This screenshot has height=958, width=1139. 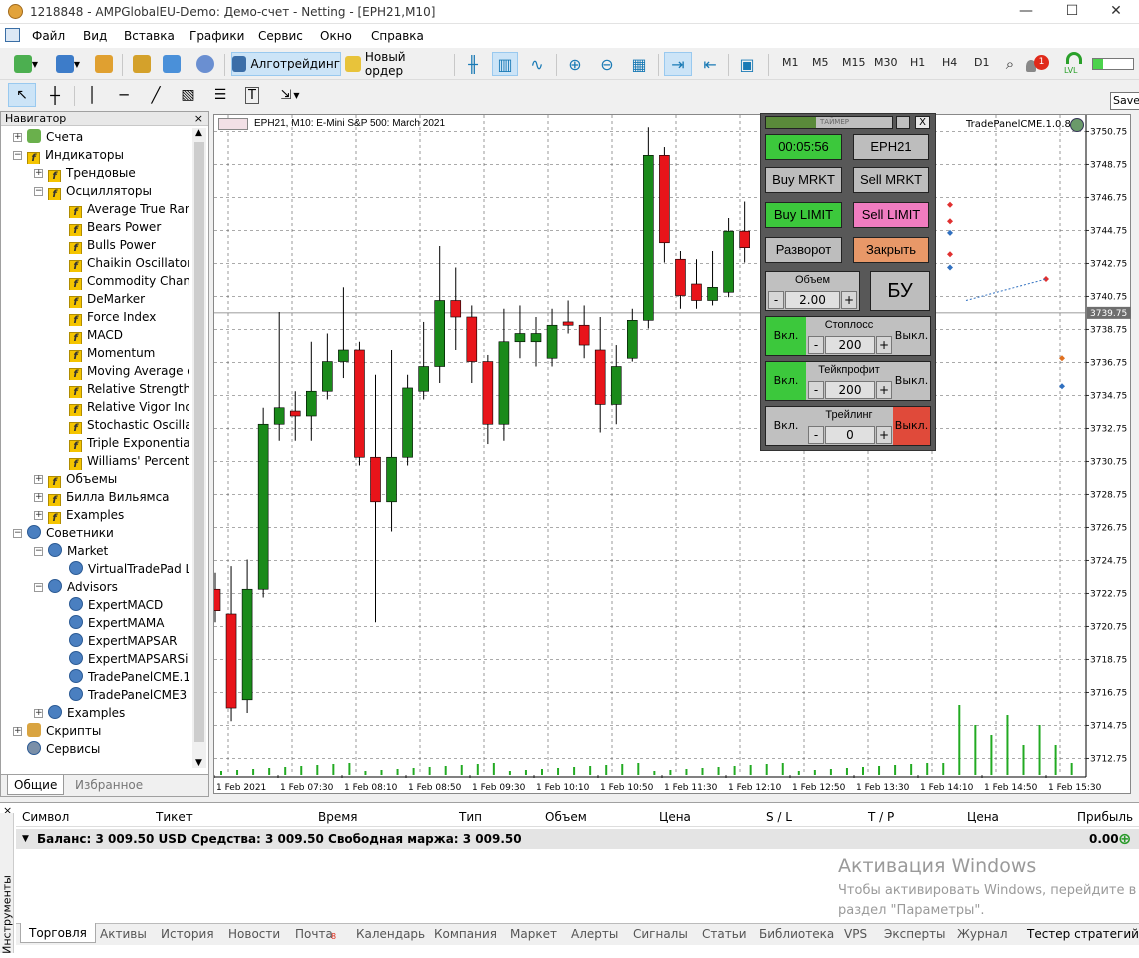 What do you see at coordinates (884, 390) in the screenshot?
I see `takeprofit-plus-button: +` at bounding box center [884, 390].